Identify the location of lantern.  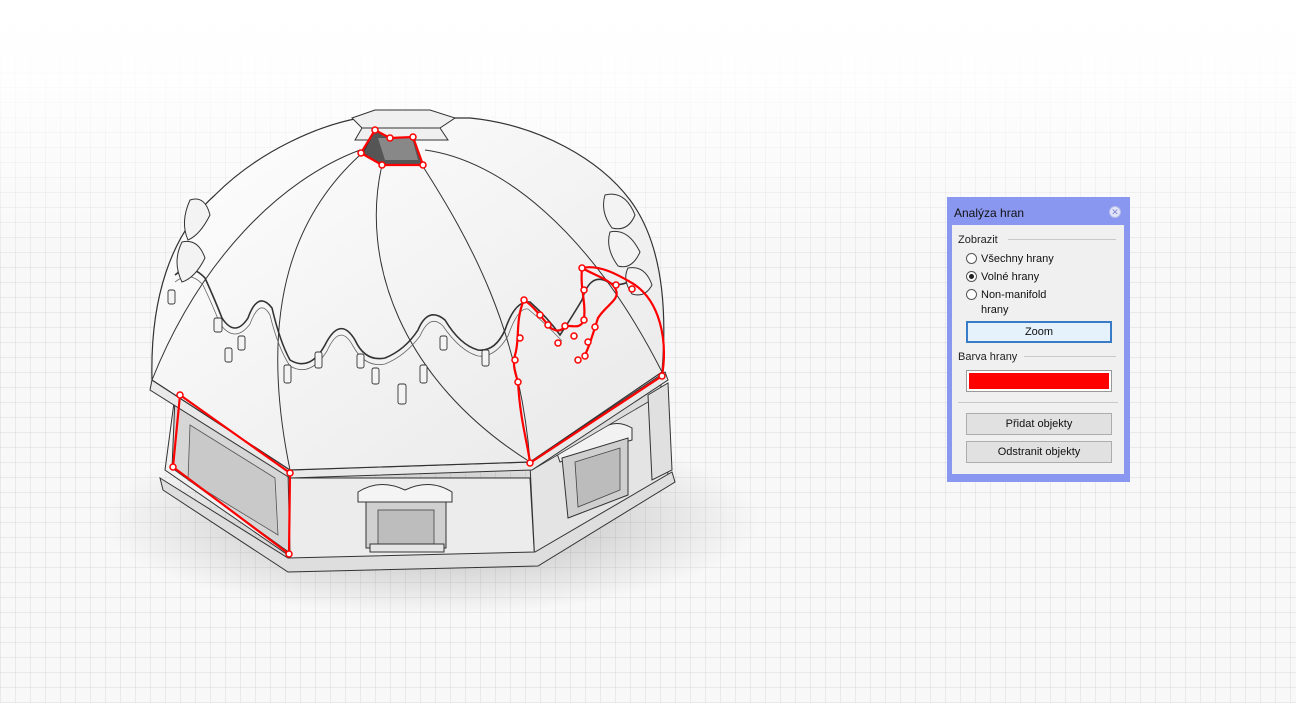
(404, 125).